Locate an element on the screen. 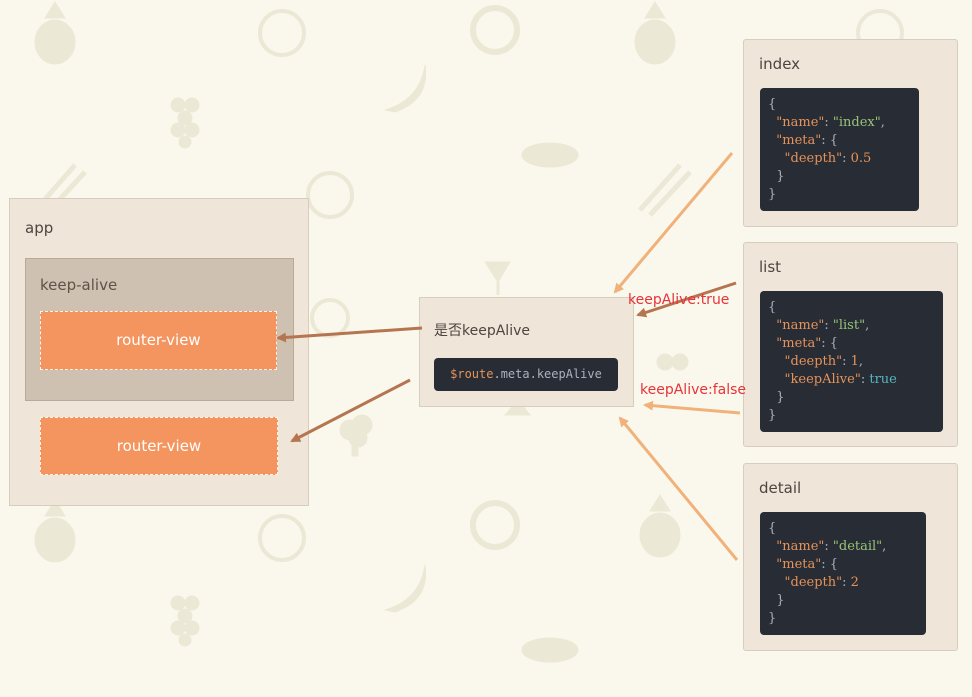  arrow-to-cached-view is located at coordinates (349, 334).